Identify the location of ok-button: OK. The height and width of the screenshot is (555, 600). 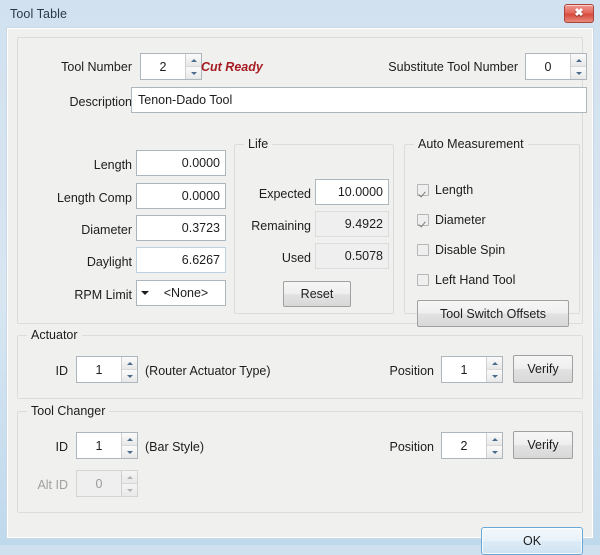
(532, 541).